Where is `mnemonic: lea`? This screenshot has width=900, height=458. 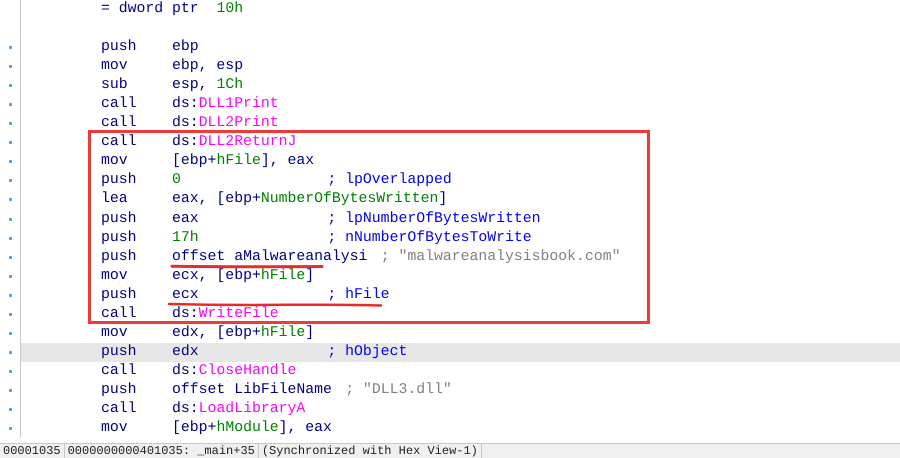 mnemonic: lea is located at coordinates (115, 200).